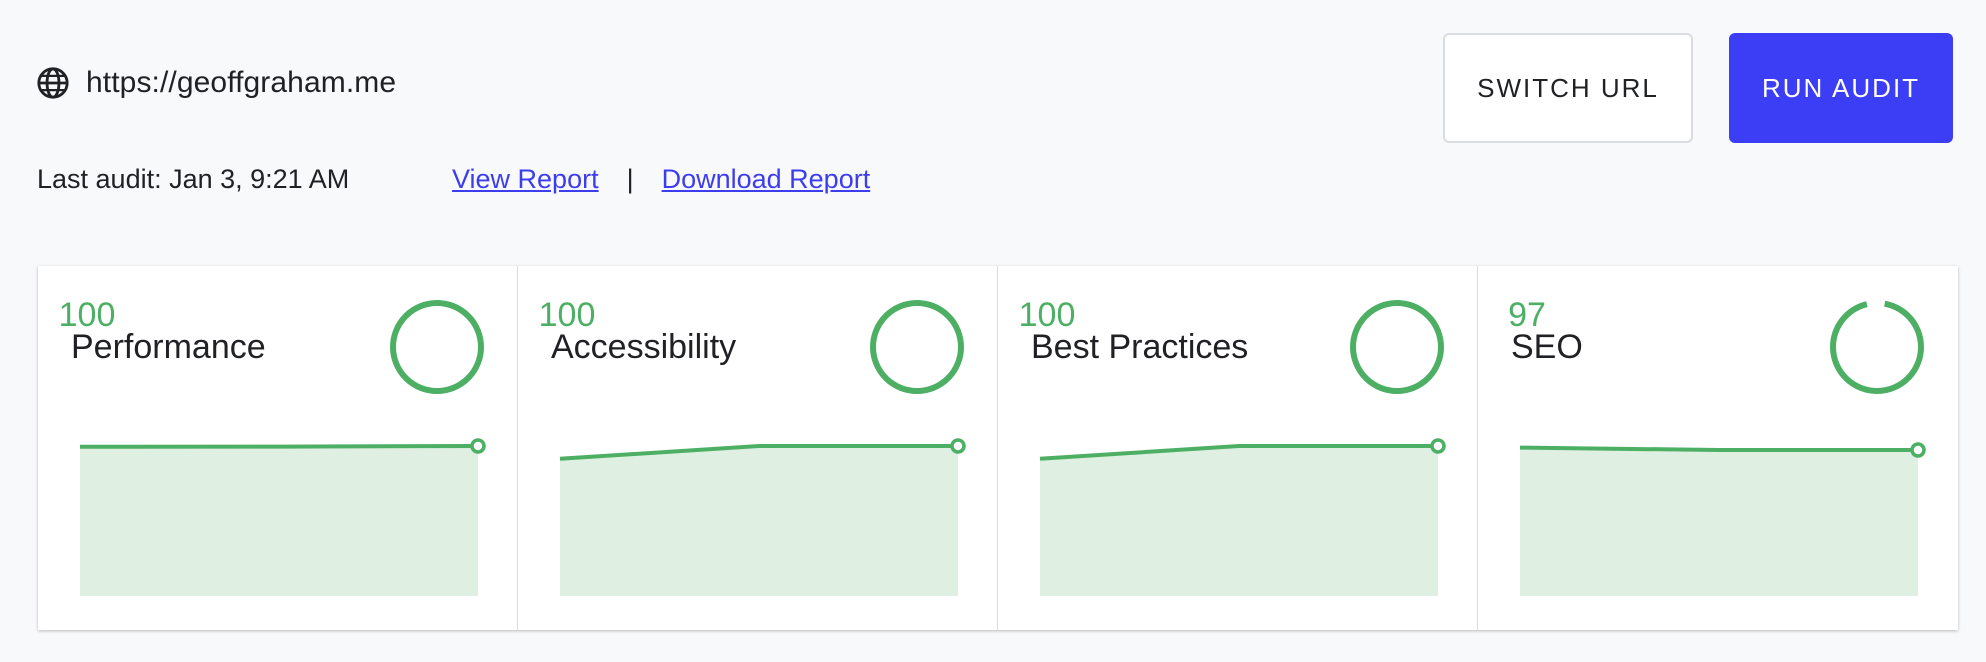  I want to click on url-row: https://geoffgraham.me, so click(216, 83).